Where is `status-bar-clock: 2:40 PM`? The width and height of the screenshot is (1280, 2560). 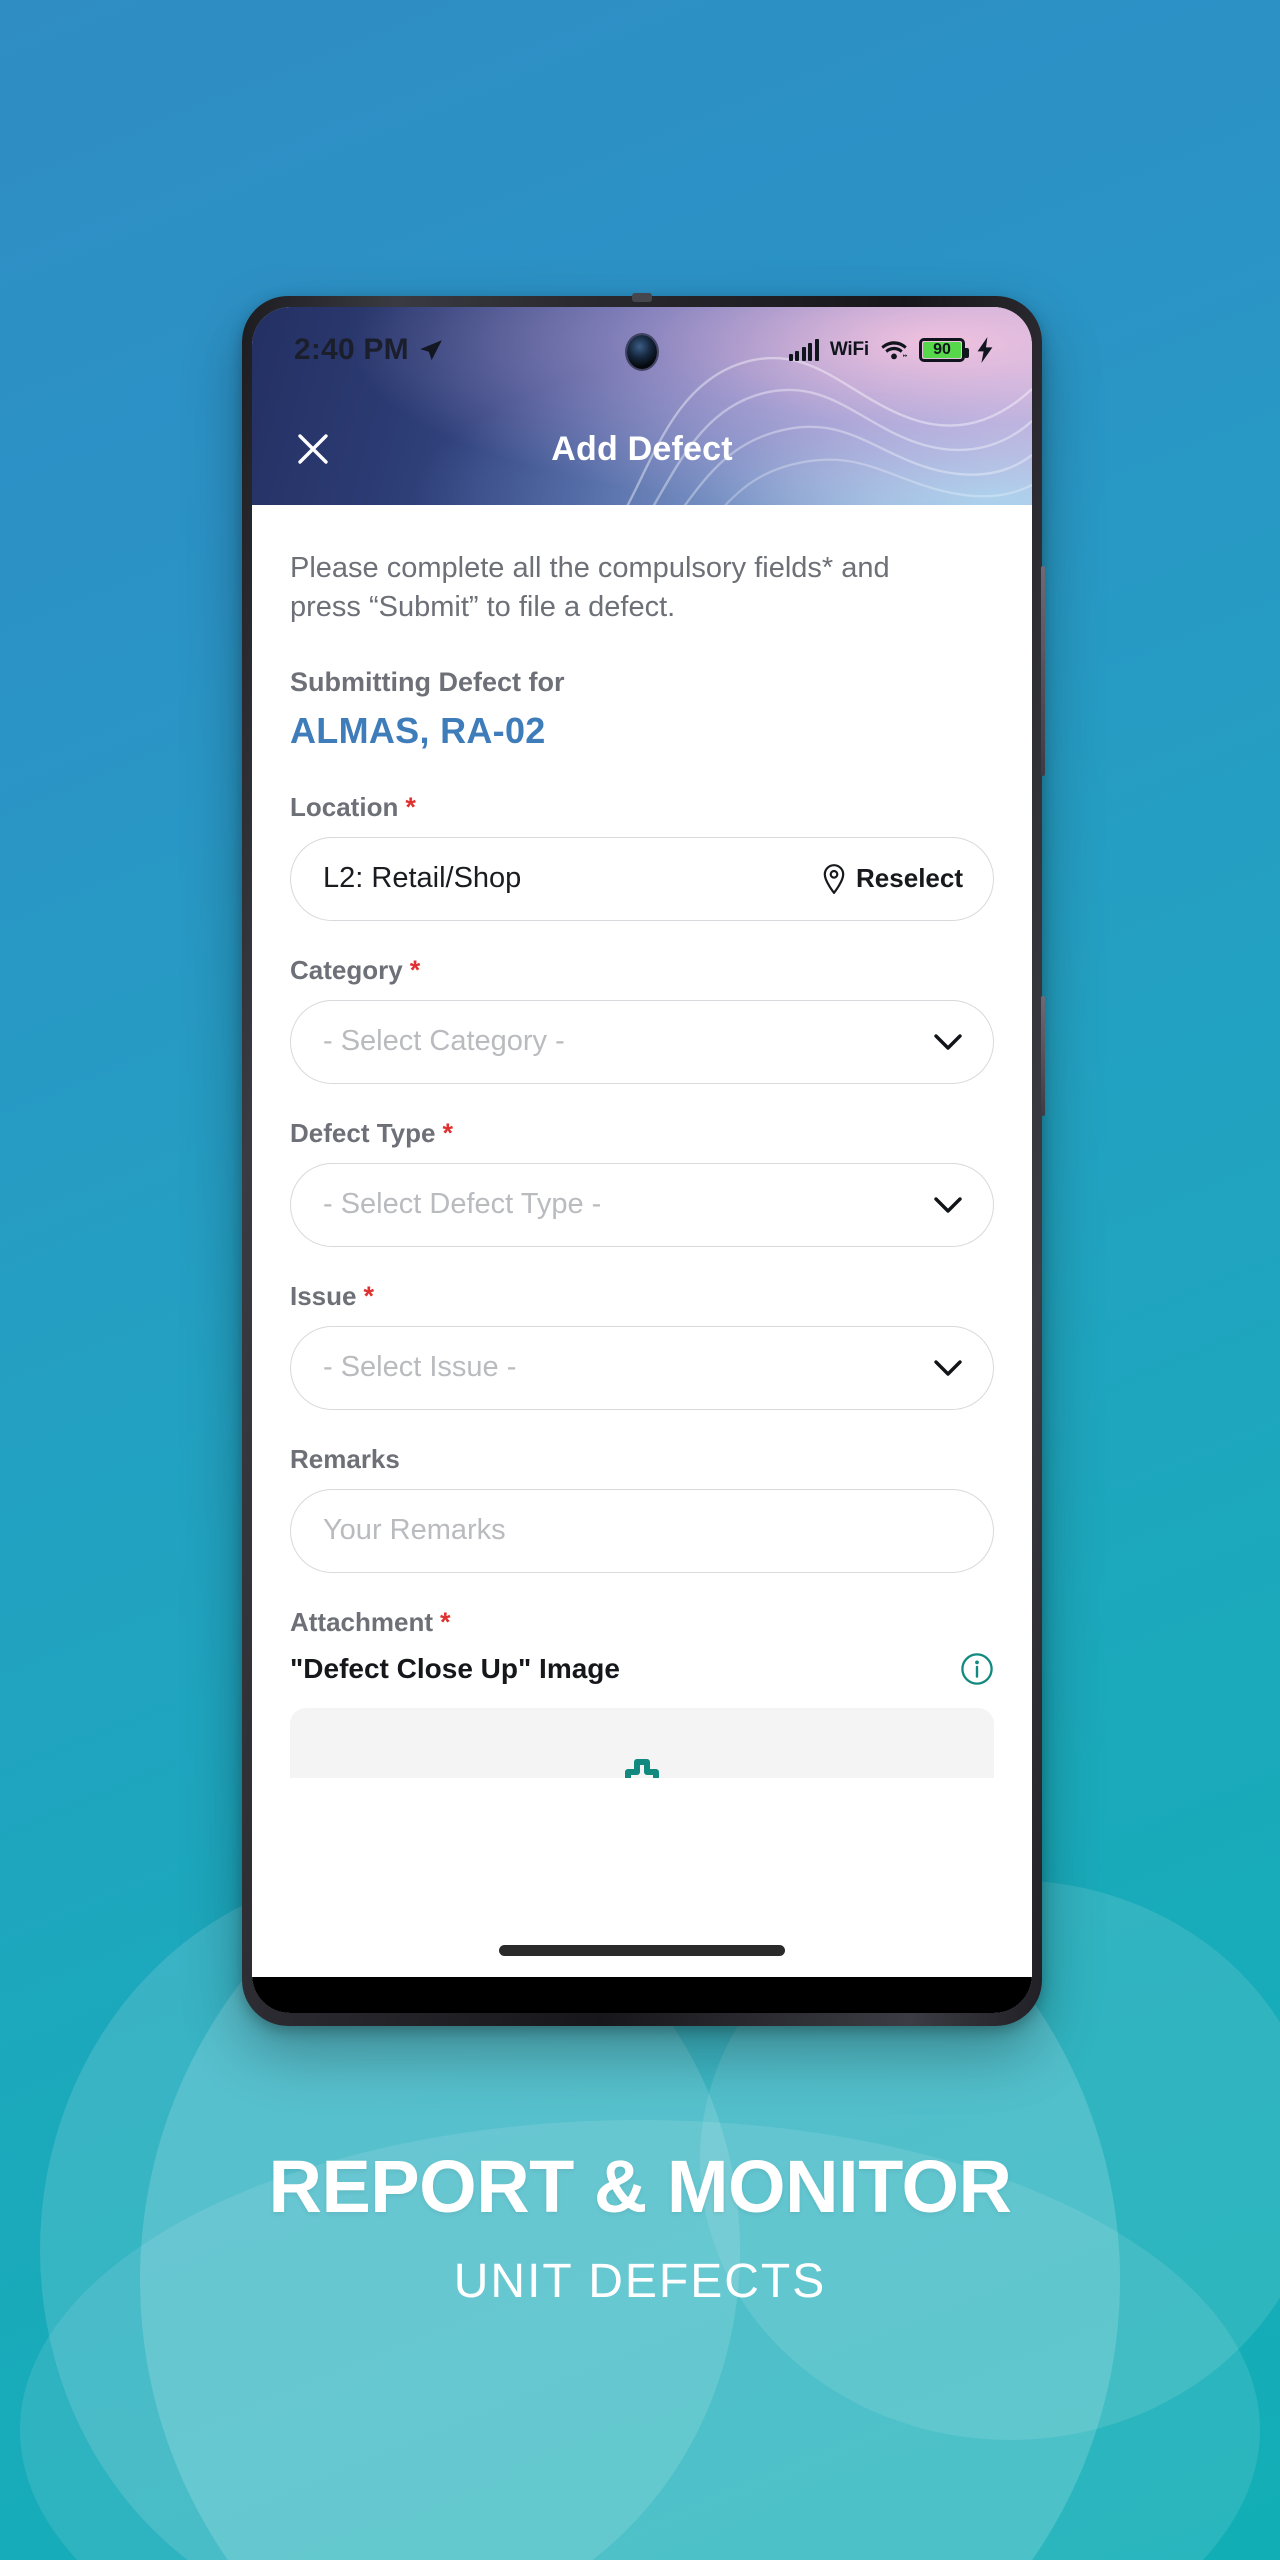
status-bar-clock: 2:40 PM is located at coordinates (351, 349).